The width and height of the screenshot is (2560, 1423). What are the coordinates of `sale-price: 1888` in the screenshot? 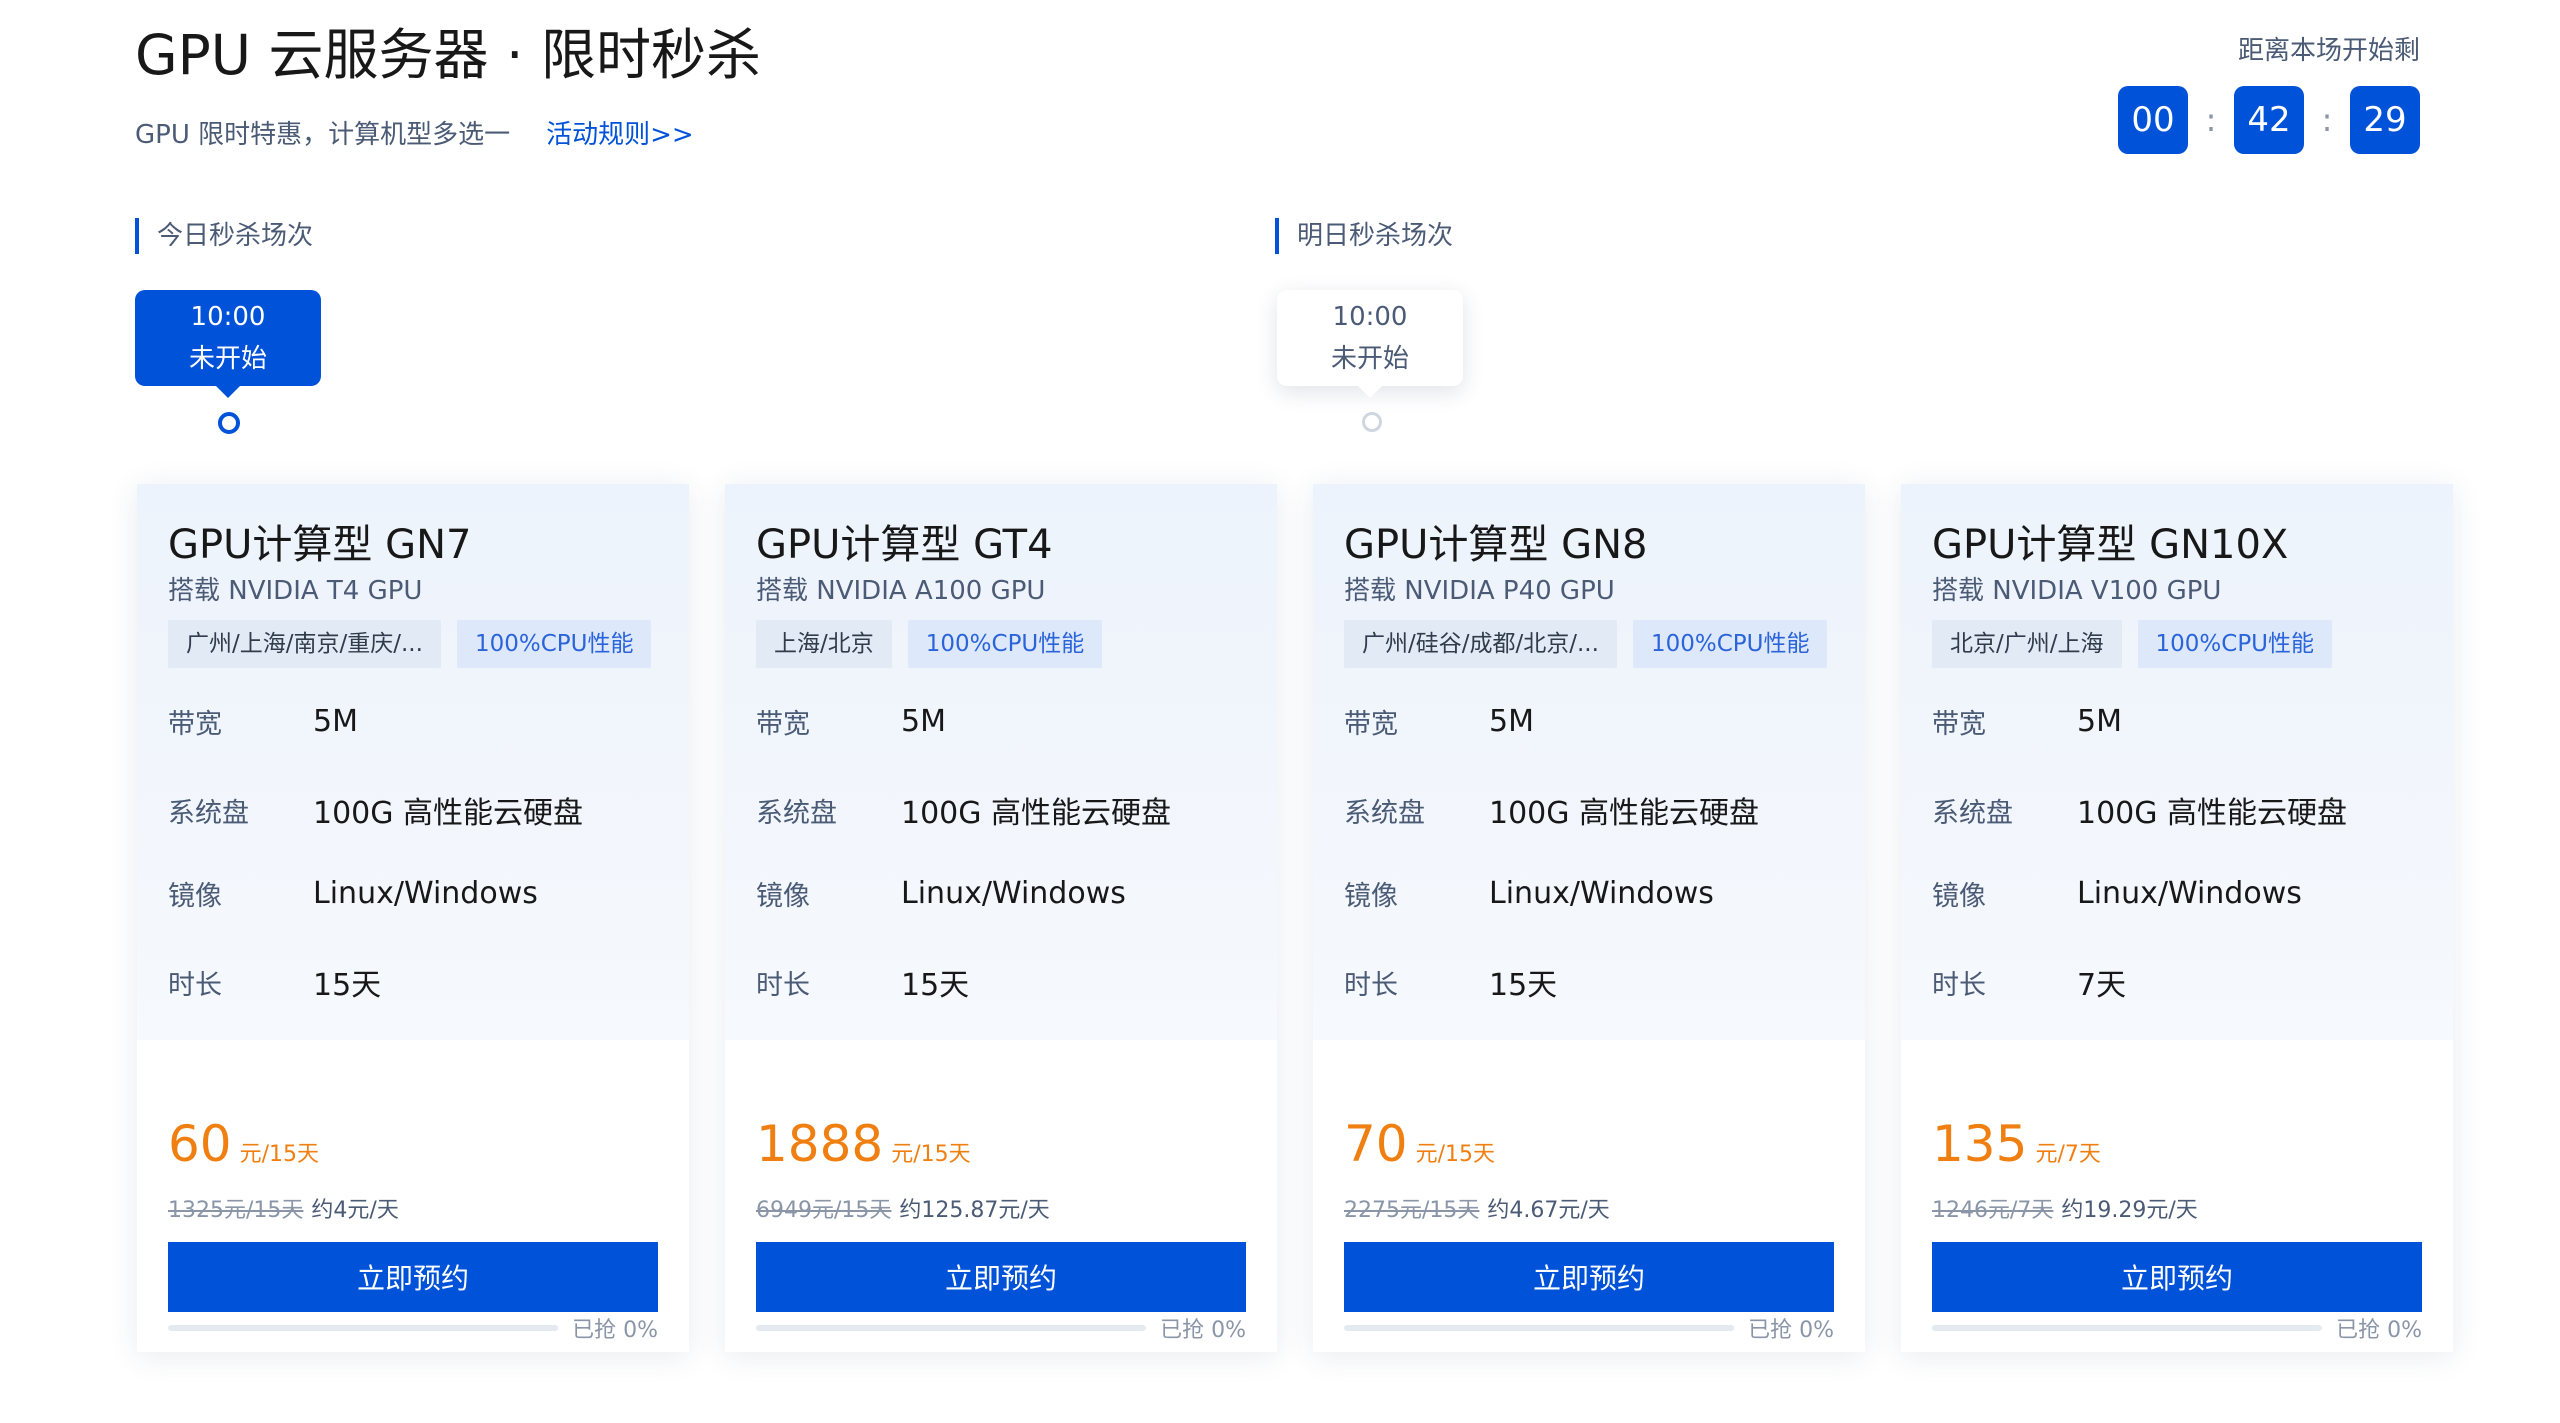 It's located at (820, 1144).